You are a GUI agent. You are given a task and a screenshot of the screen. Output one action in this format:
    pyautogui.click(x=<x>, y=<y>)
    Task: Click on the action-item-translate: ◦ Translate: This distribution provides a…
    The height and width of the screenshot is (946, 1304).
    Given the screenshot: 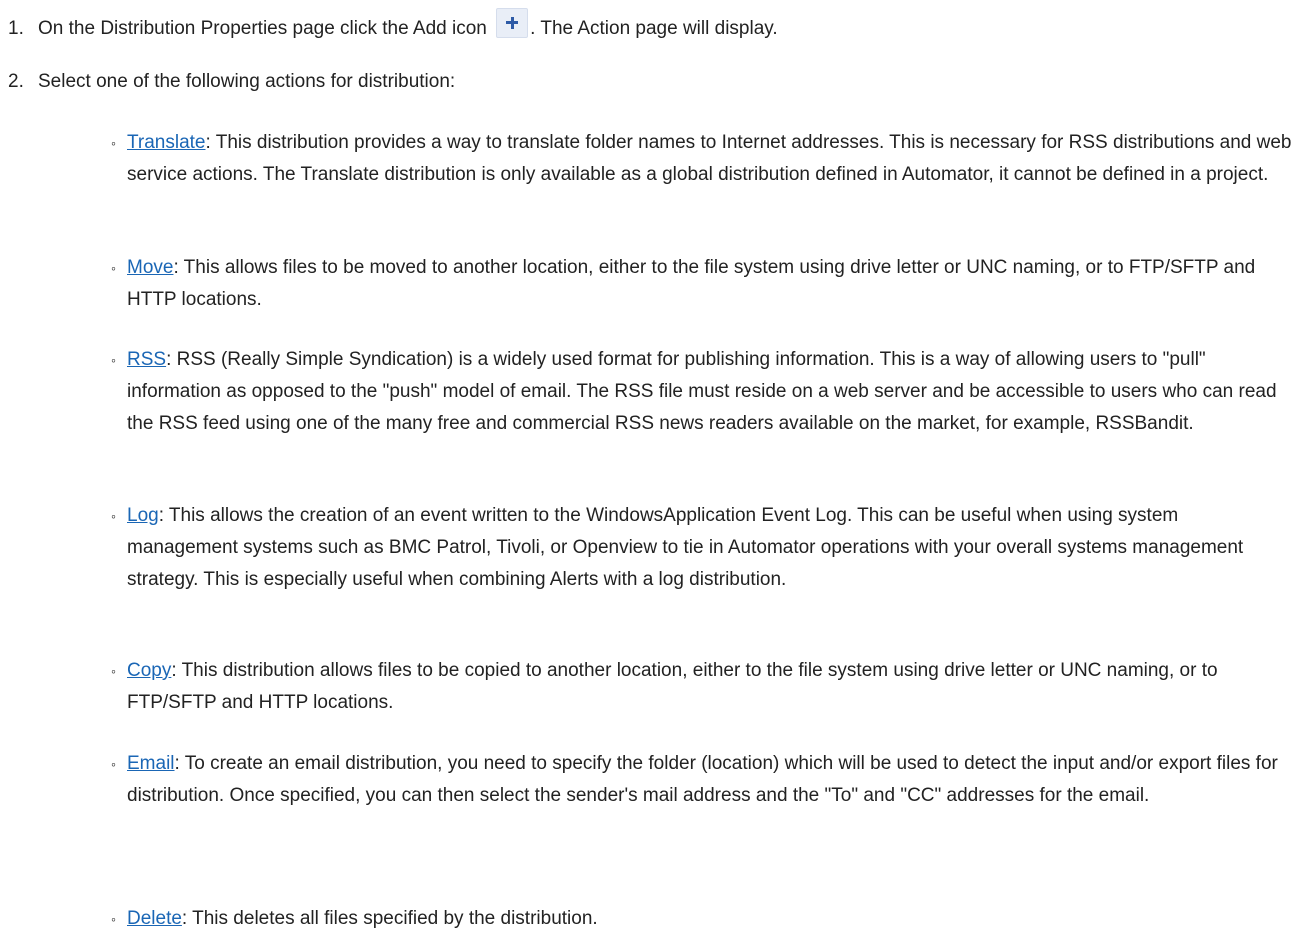 What is the action you would take?
    pyautogui.click(x=701, y=159)
    